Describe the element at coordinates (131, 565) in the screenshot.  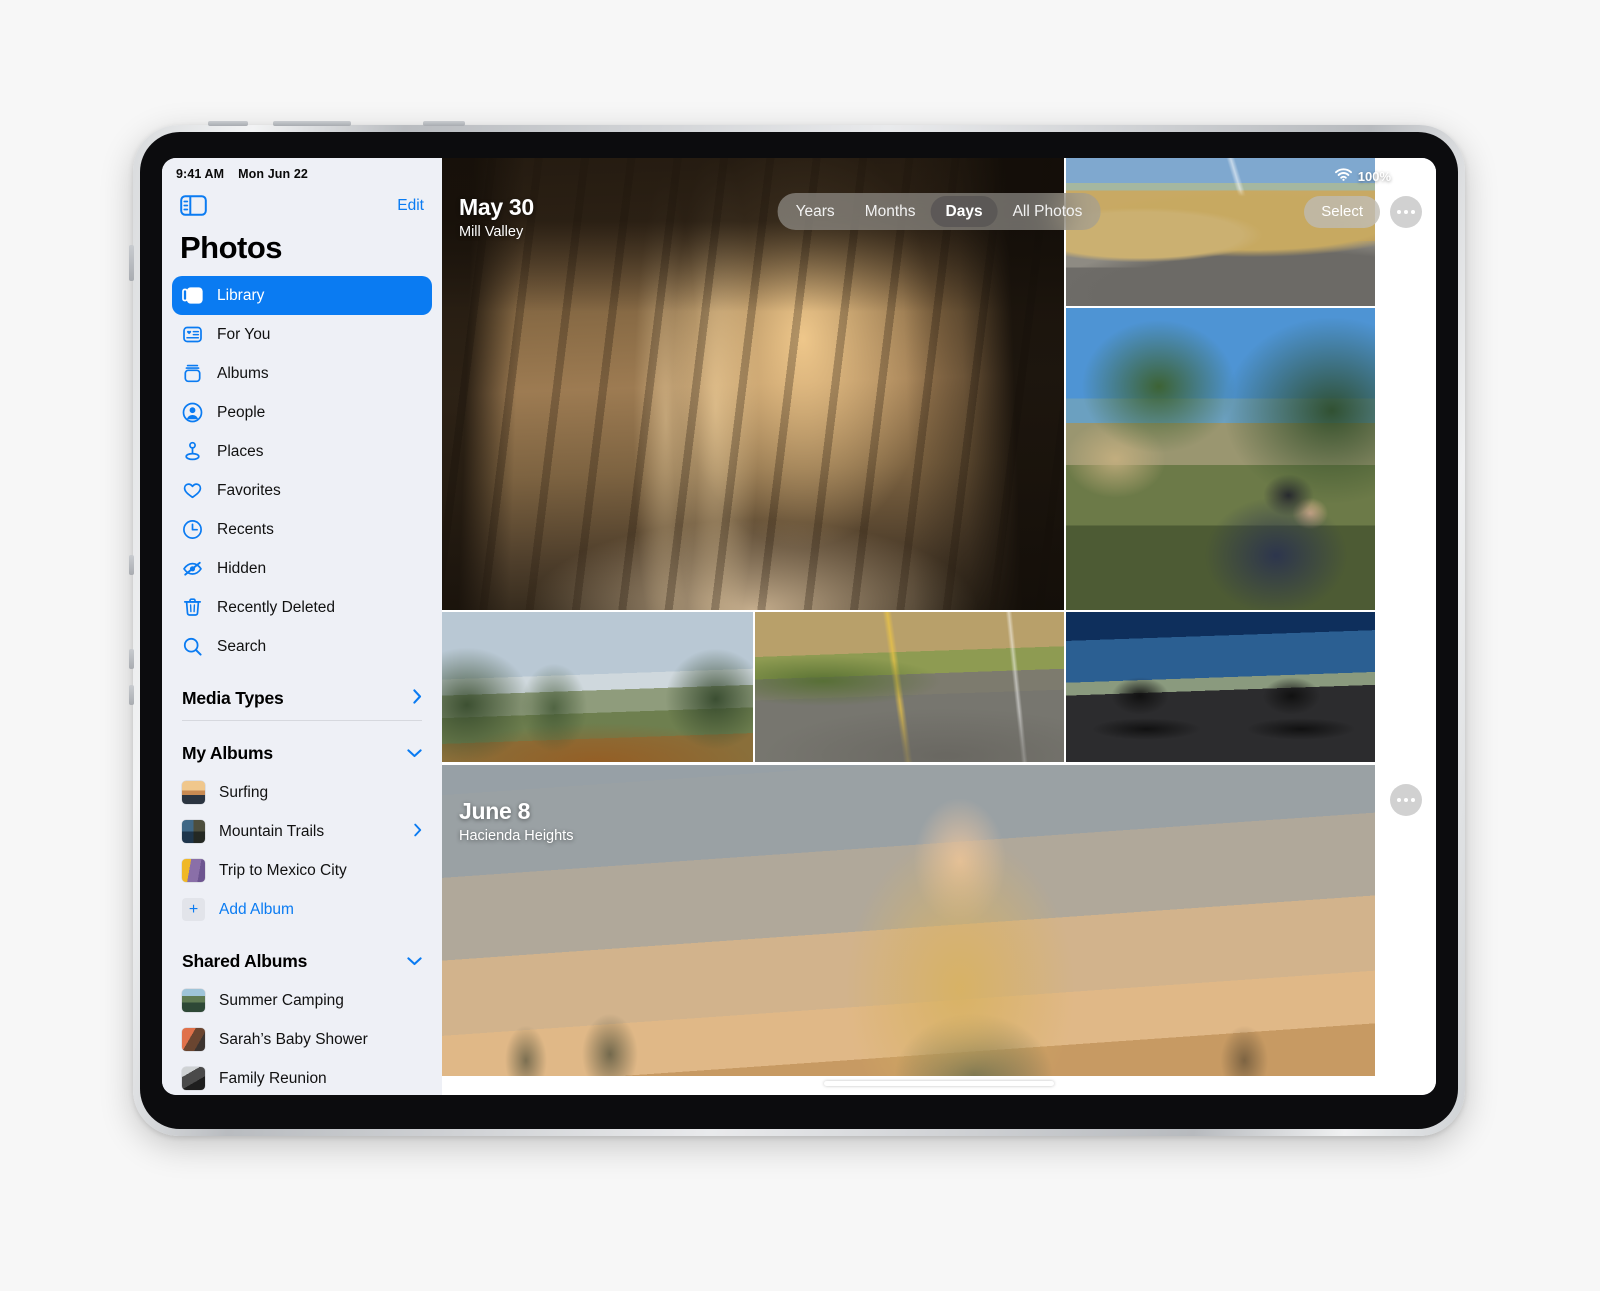
I see `device-volume-up-button` at that location.